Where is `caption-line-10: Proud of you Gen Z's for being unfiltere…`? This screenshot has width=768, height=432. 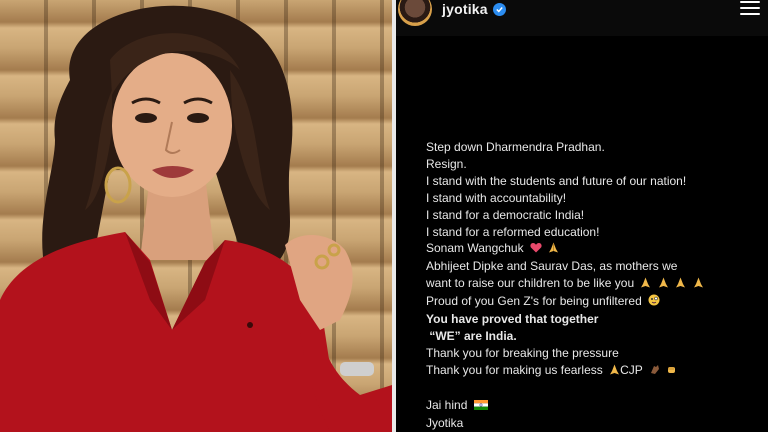
caption-line-10: Proud of you Gen Z's for being unfiltere… is located at coordinates (591, 302).